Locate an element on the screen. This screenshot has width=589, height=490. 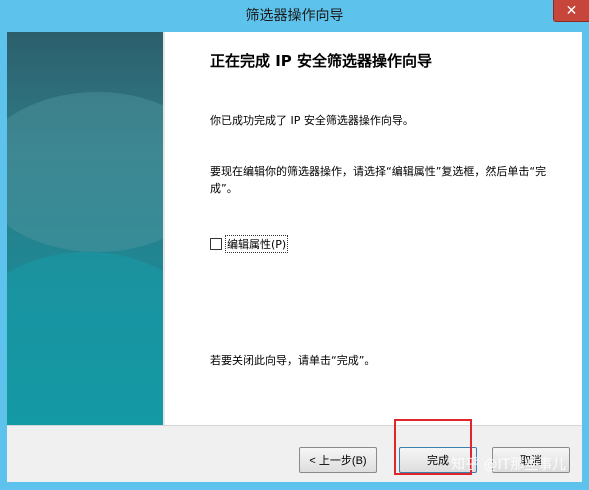
edit-instruction-text: 要现在编辑你的筛选器操作，请选择“编辑属性”复选框，然后单击“完成”。 is located at coordinates (378, 180).